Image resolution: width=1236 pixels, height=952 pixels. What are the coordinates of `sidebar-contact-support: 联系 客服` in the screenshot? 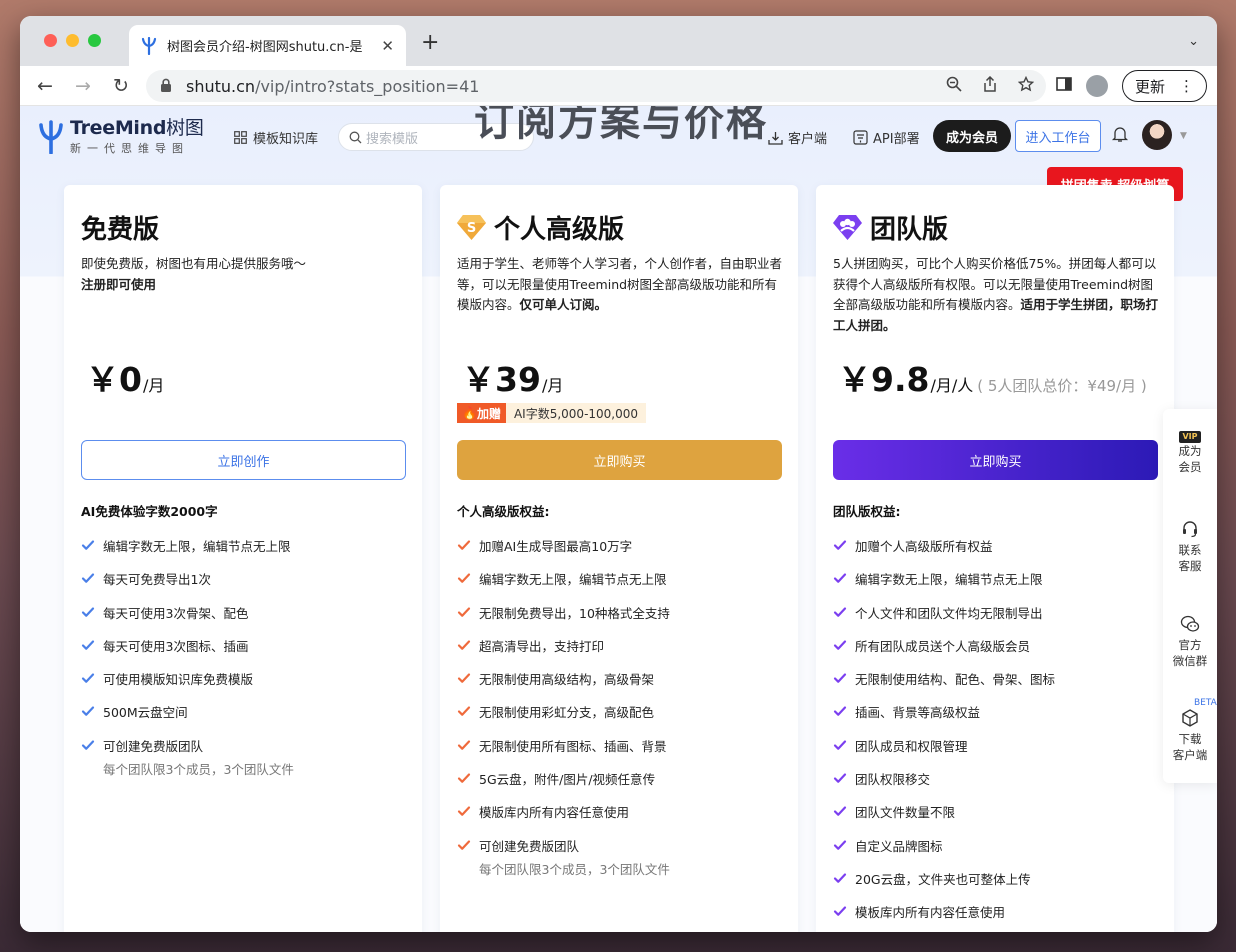 It's located at (1190, 547).